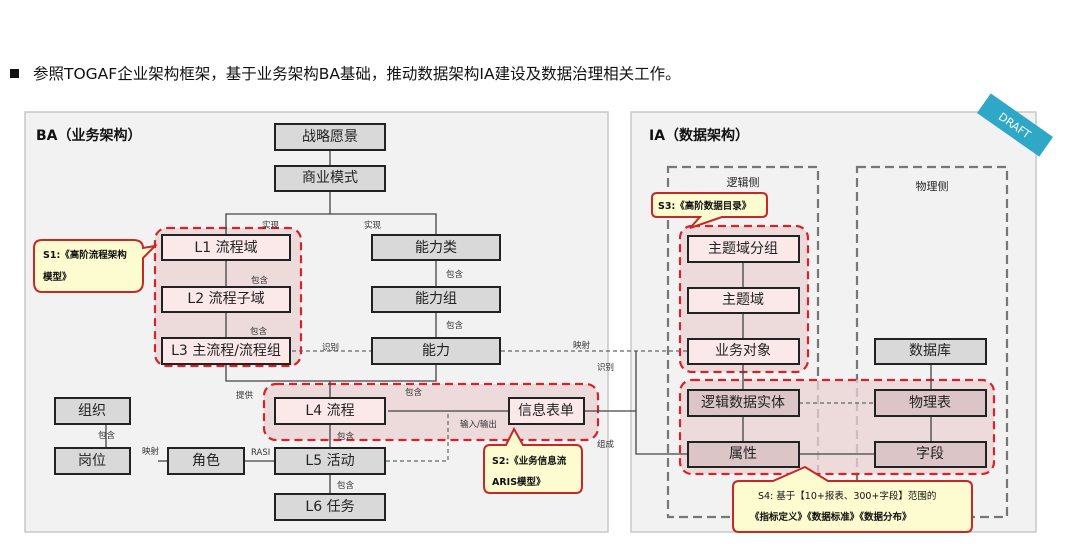 The image size is (1067, 544). I want to click on node-label: 商业模式, so click(330, 178).